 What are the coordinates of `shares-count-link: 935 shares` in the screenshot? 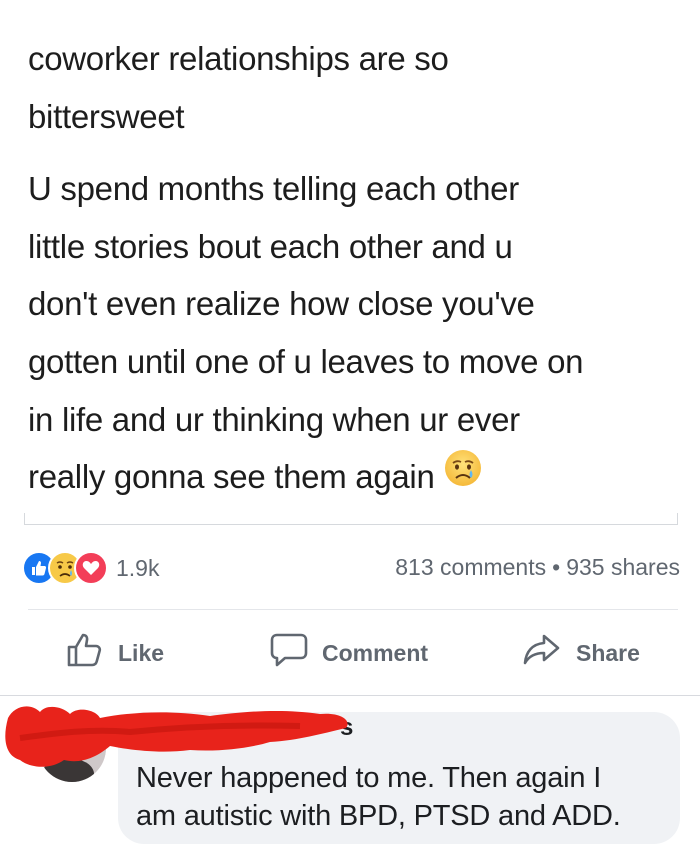 It's located at (623, 567).